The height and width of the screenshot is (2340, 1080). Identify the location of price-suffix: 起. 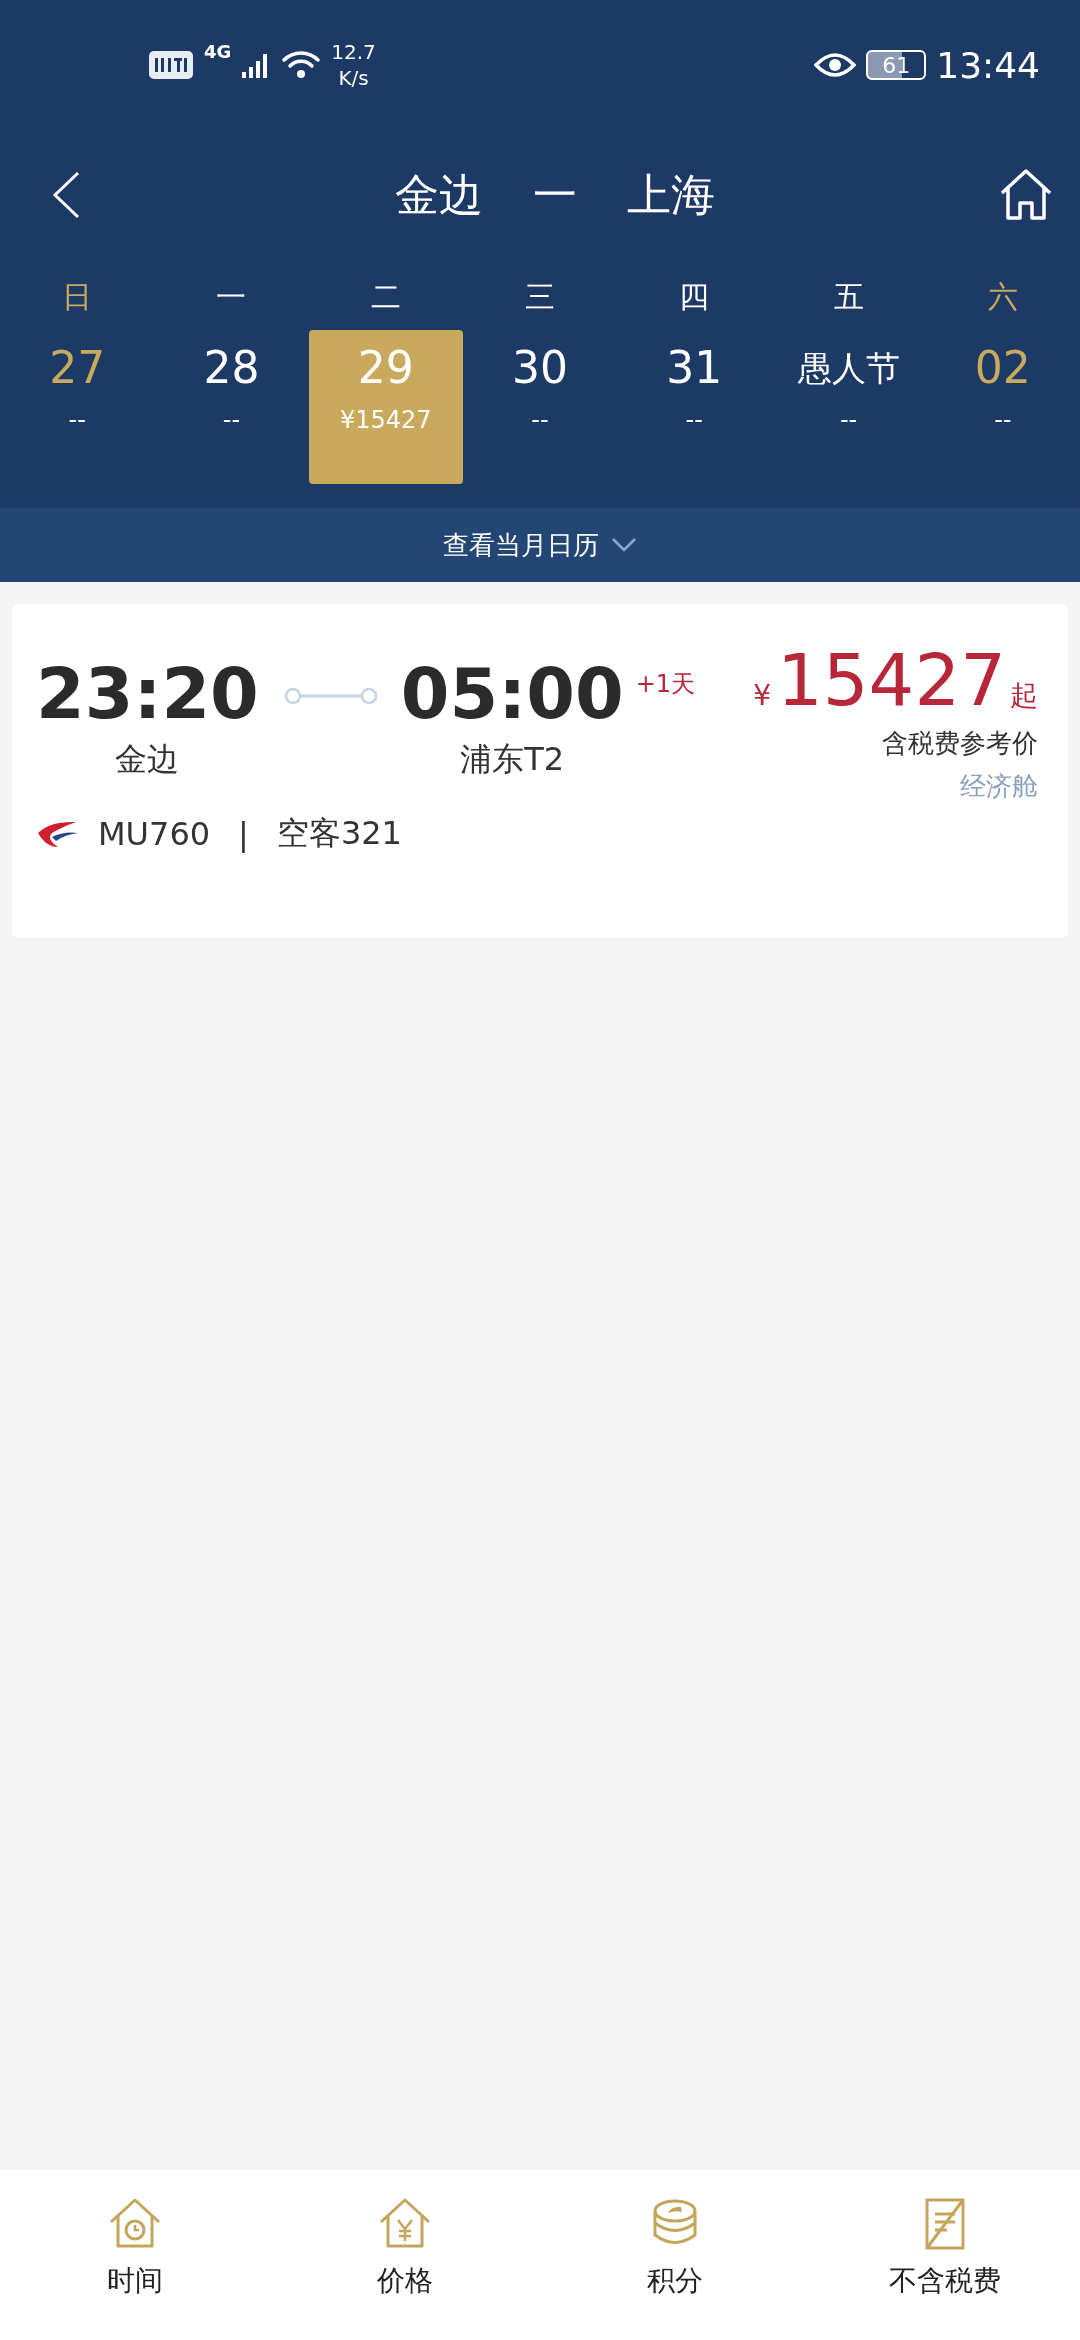
(1024, 696).